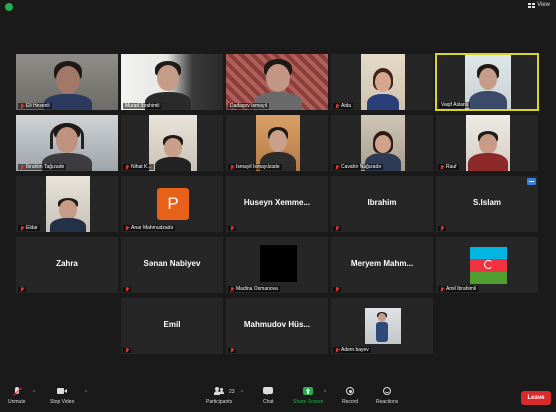  I want to click on participant-tile-cavahir-nagizade: Cavahir Nağızadə, so click(382, 143).